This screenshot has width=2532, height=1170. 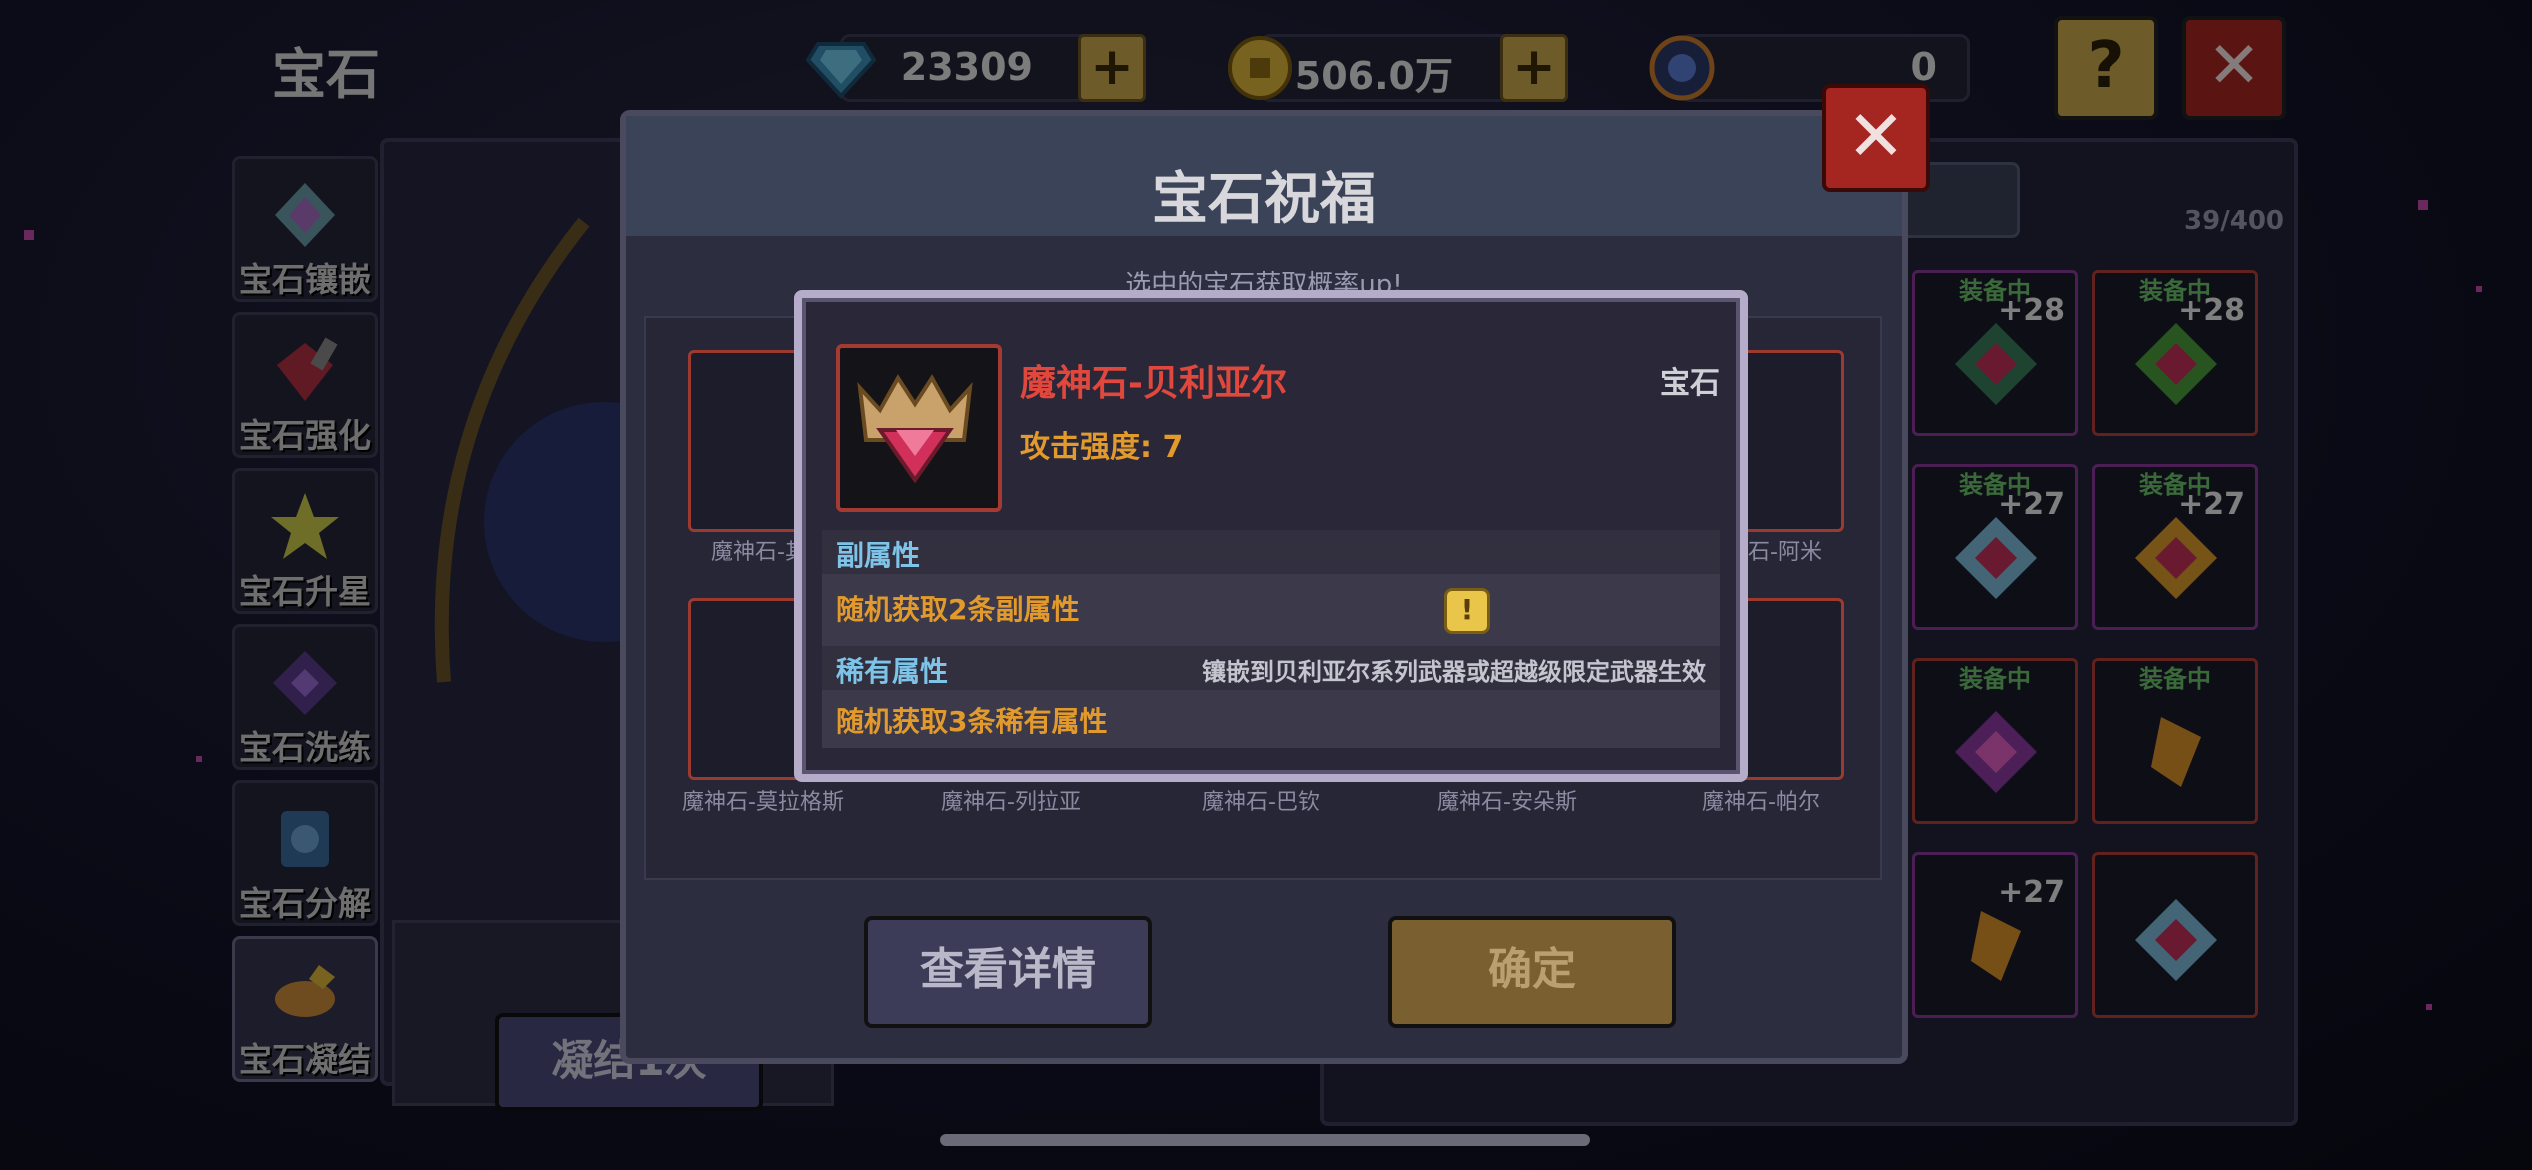 I want to click on rare-attr-note: 镶嵌到贝利亚尔系列武器或超越级限定武器生效, so click(x=1454, y=672).